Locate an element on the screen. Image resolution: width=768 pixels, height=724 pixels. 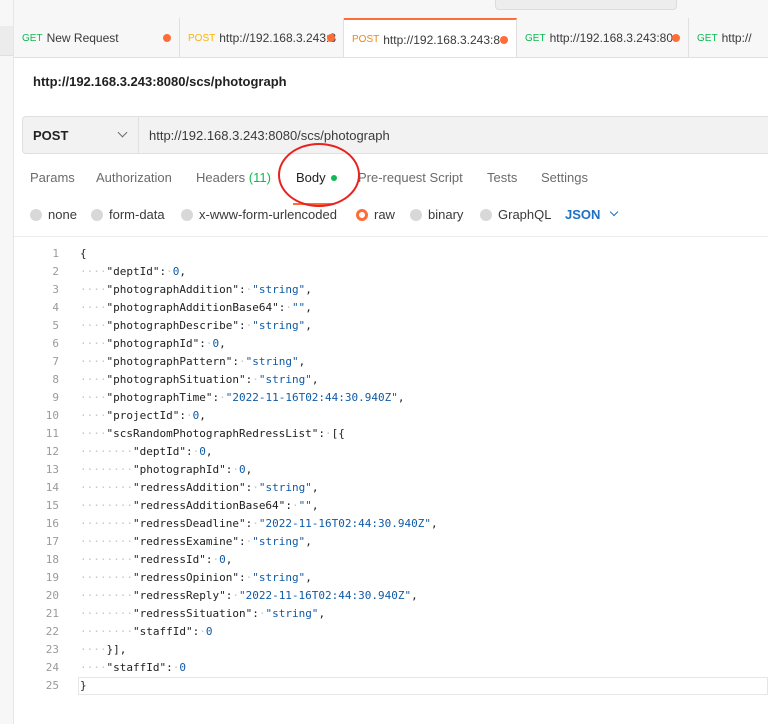
body-type-binary: binary is located at coordinates (436, 214).